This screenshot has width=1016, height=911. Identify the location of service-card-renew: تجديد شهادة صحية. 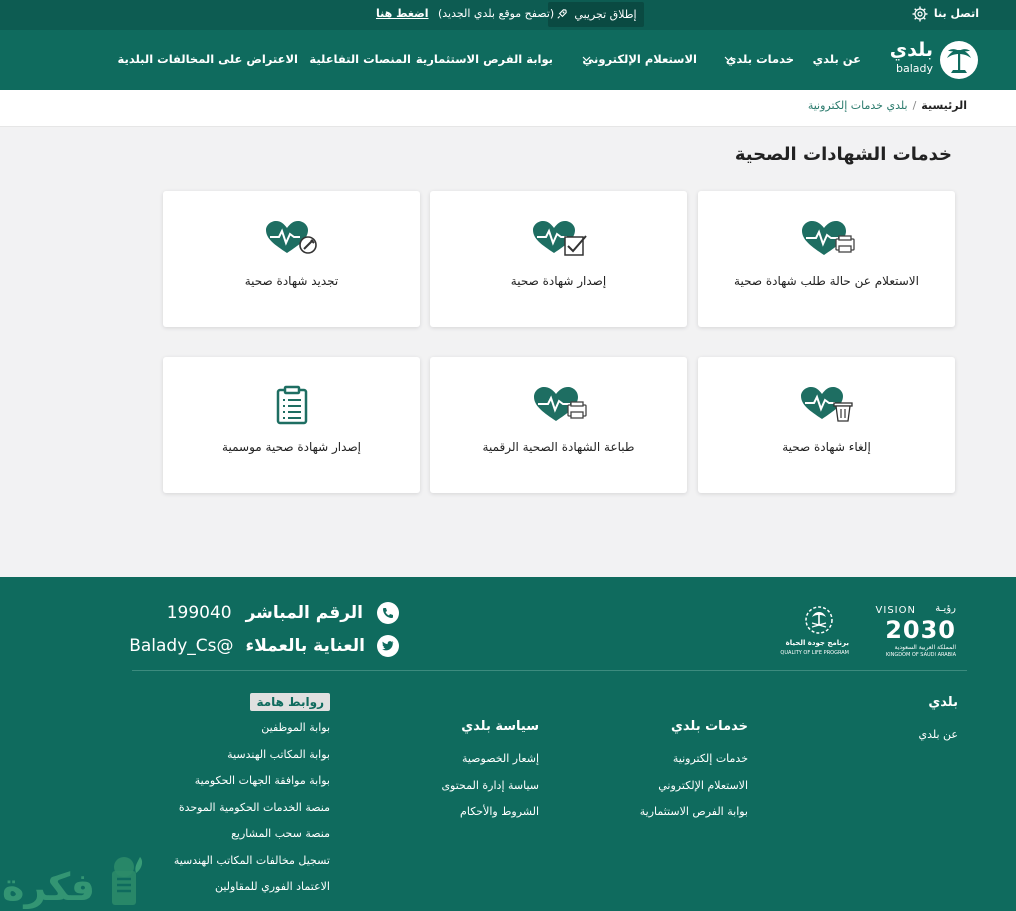
(291, 259).